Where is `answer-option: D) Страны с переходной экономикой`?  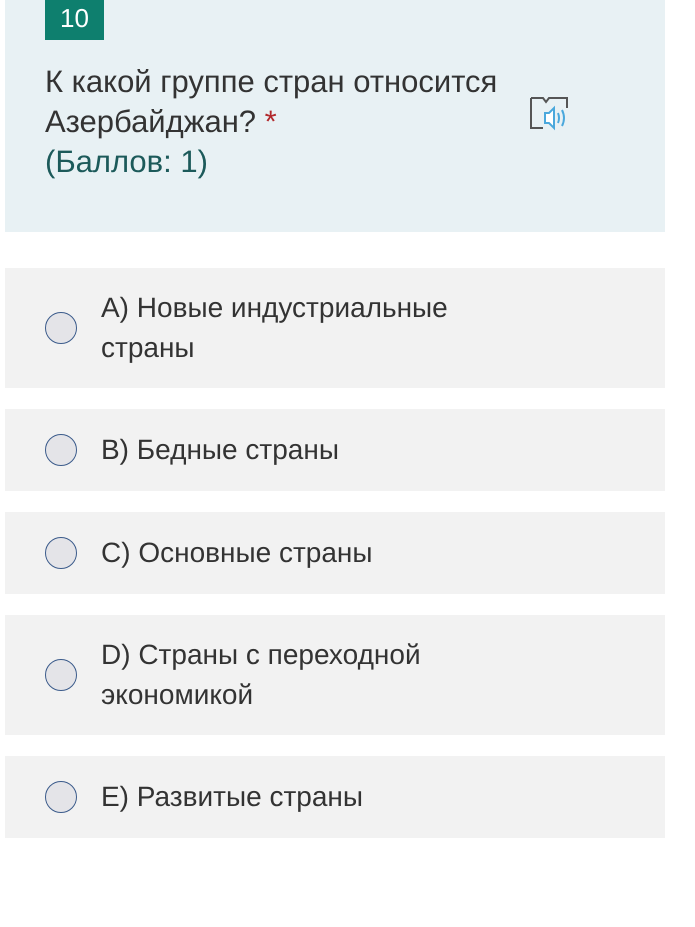
answer-option: D) Страны с переходной экономикой is located at coordinates (335, 675).